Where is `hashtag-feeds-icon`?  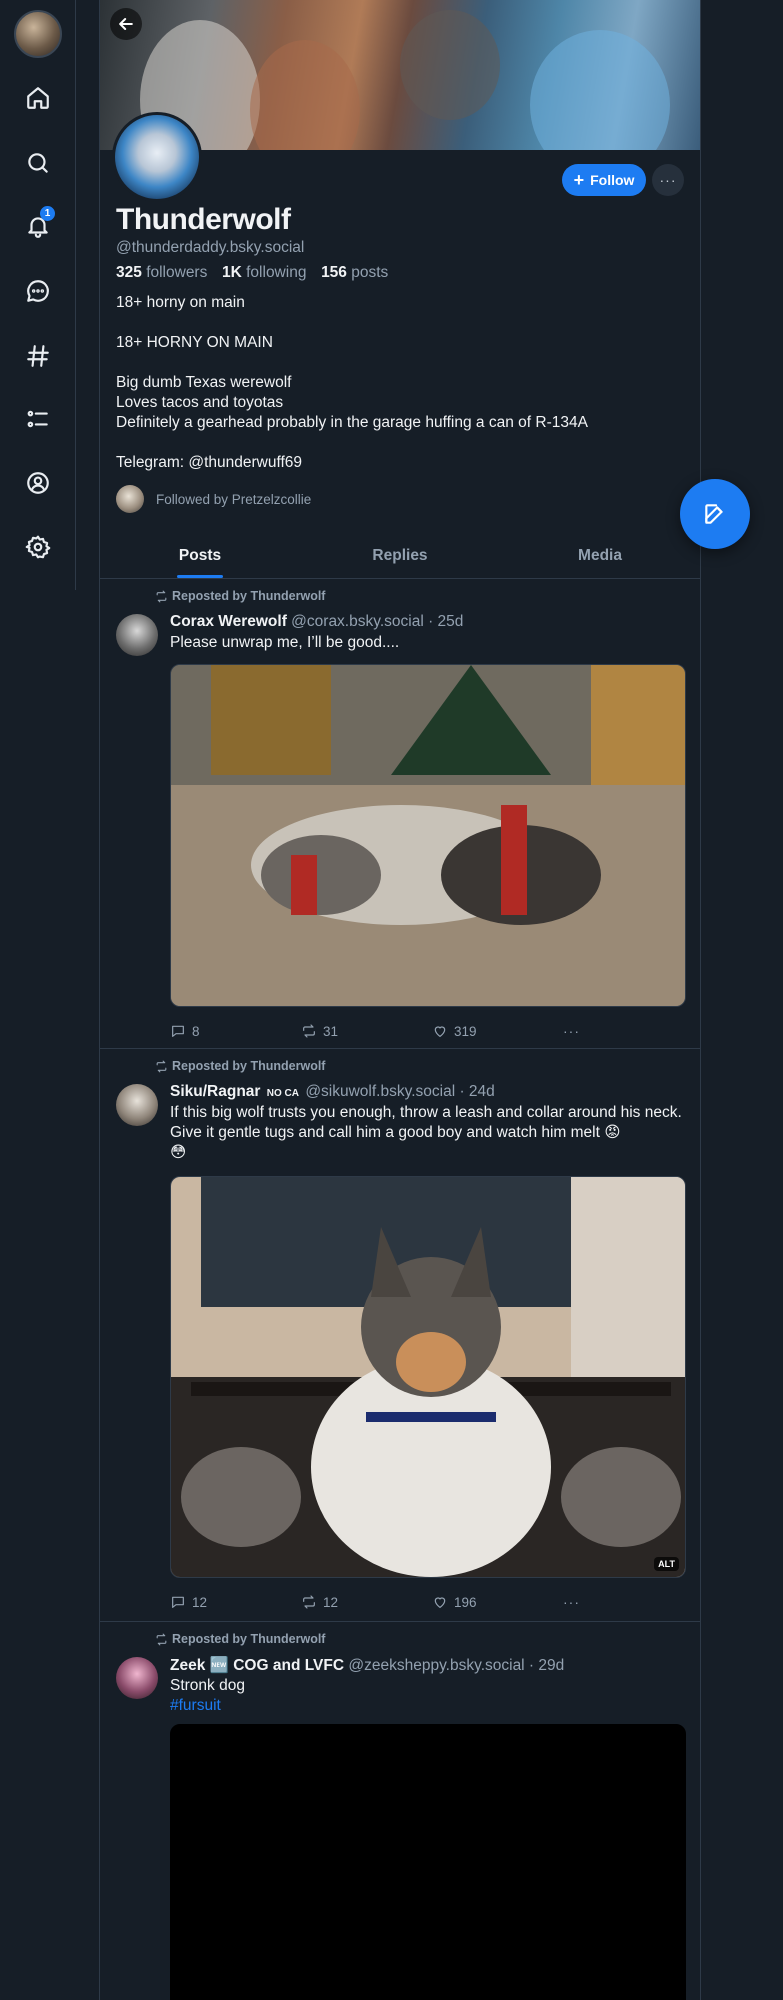
hashtag-feeds-icon is located at coordinates (38, 356).